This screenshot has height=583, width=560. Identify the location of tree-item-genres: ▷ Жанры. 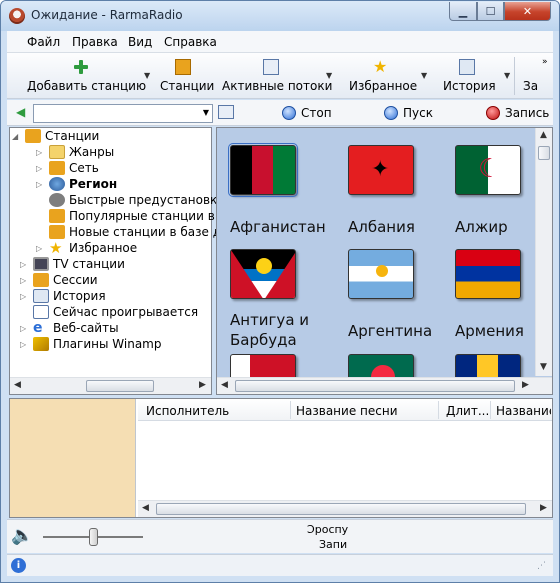
(75, 152).